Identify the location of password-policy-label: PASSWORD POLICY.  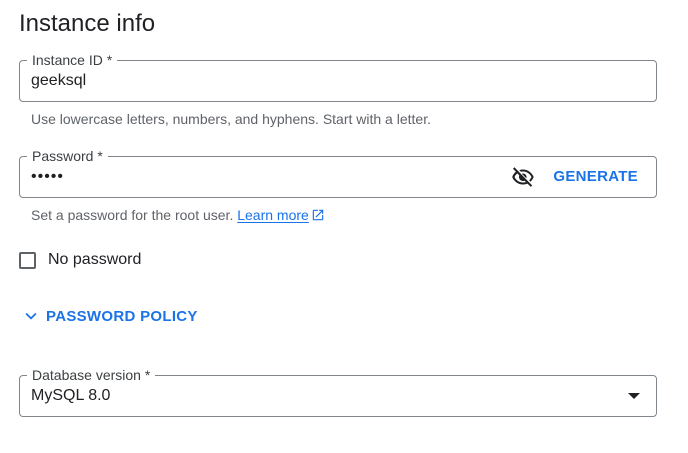
(122, 316).